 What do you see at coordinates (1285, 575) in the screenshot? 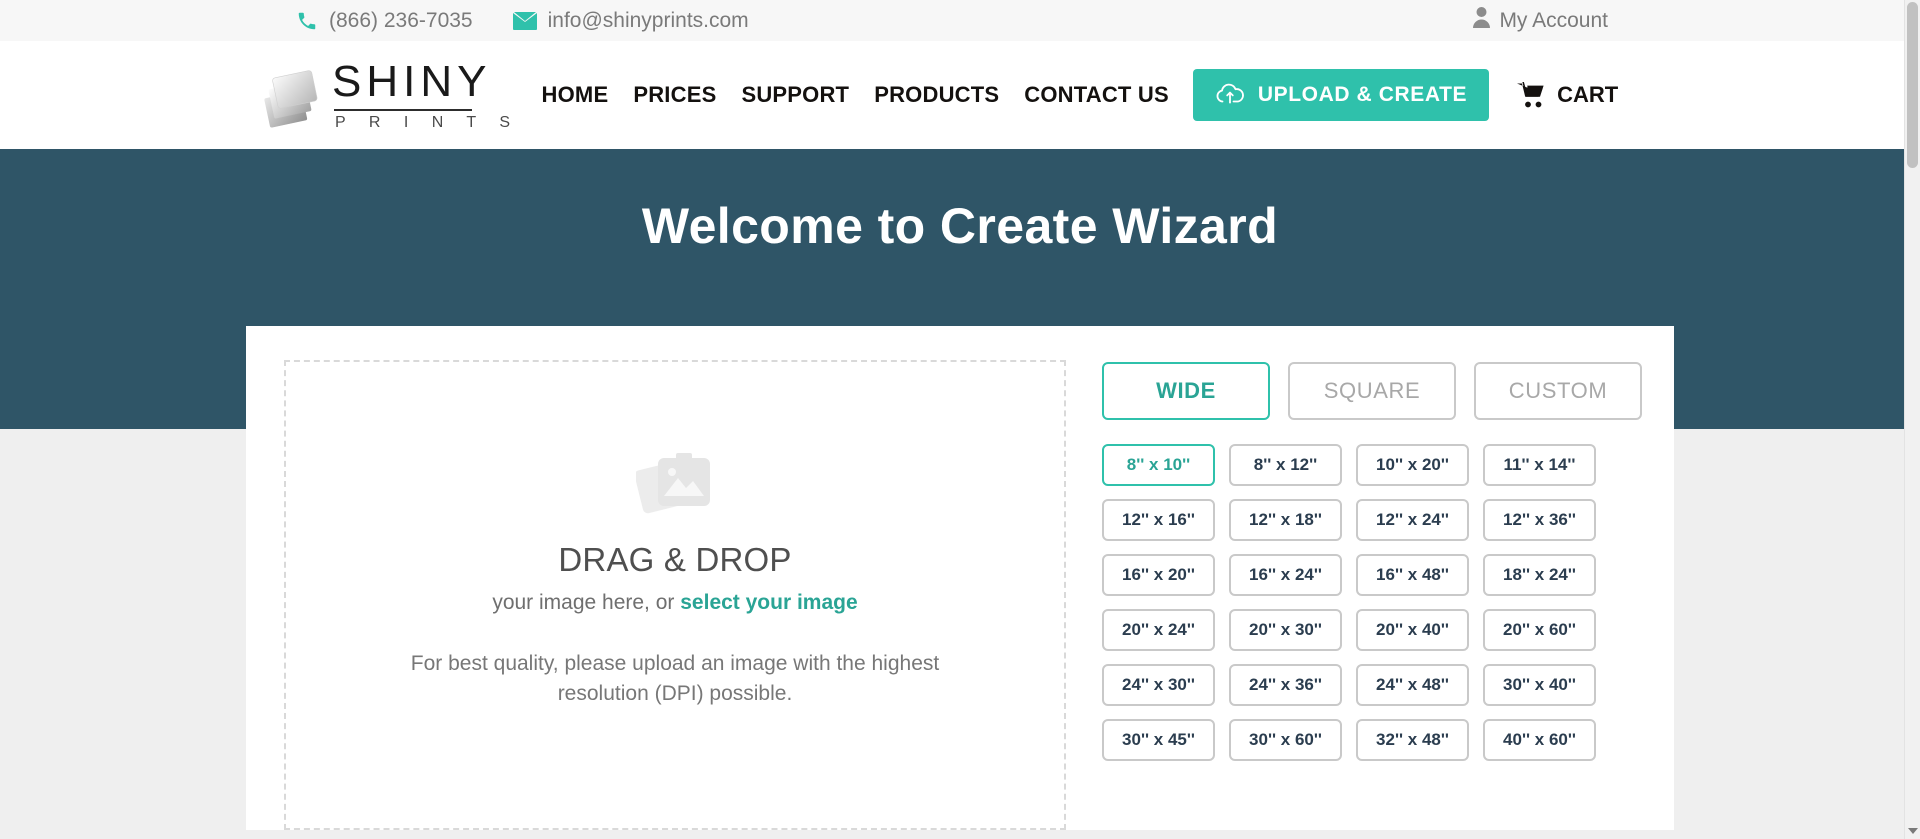
I see `size-option: 16'' x 24''` at bounding box center [1285, 575].